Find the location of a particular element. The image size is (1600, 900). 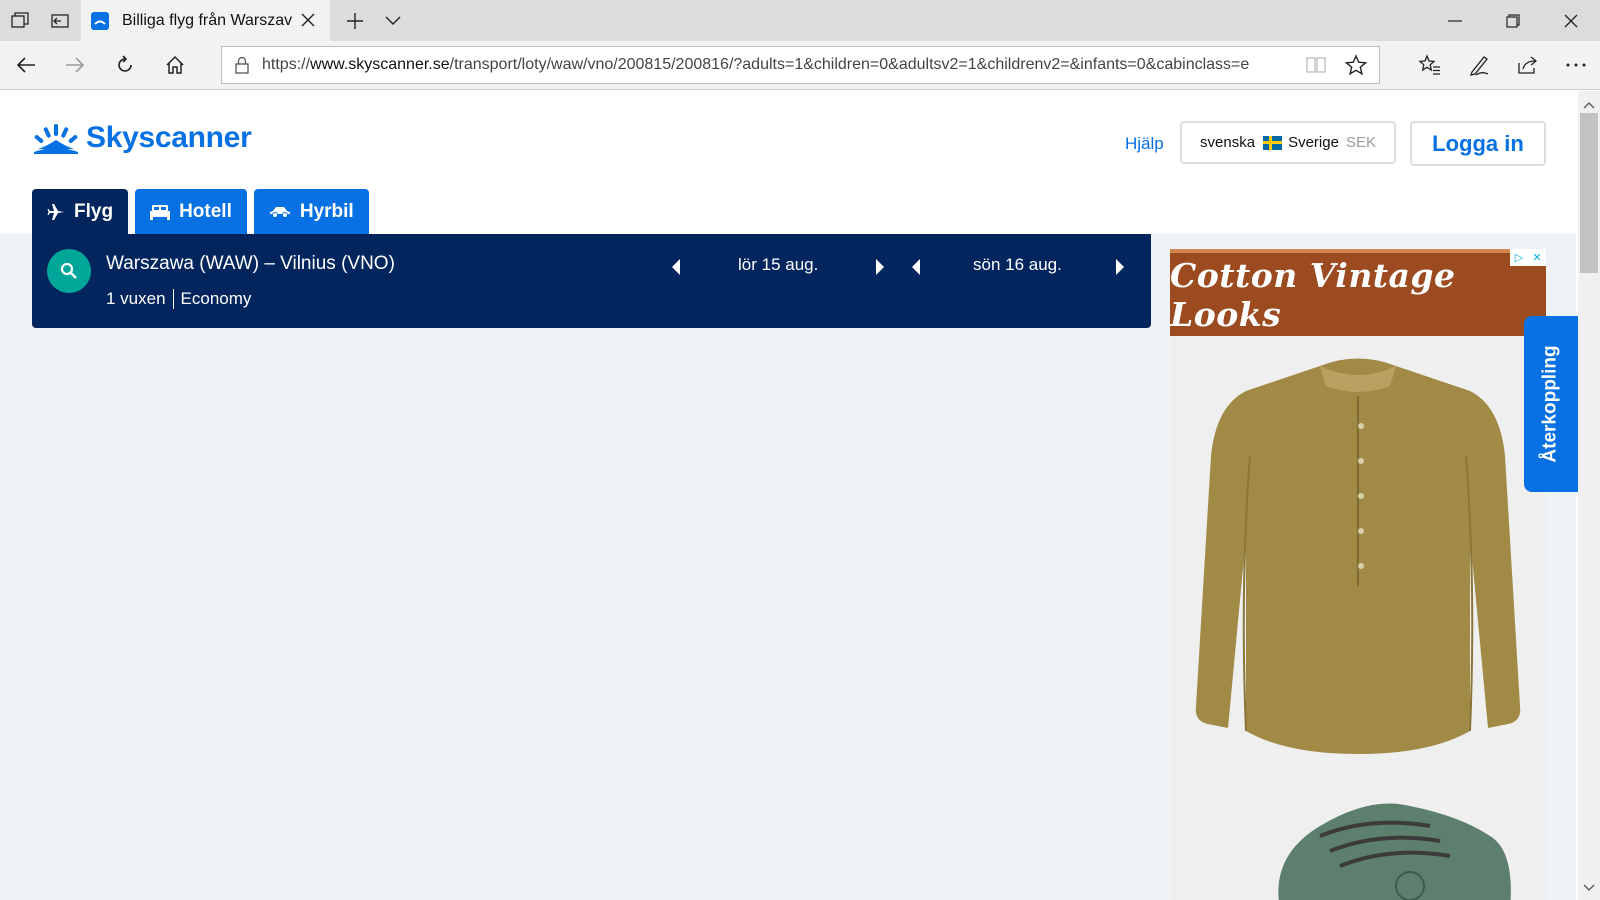

tab-label: Hotell is located at coordinates (205, 211).